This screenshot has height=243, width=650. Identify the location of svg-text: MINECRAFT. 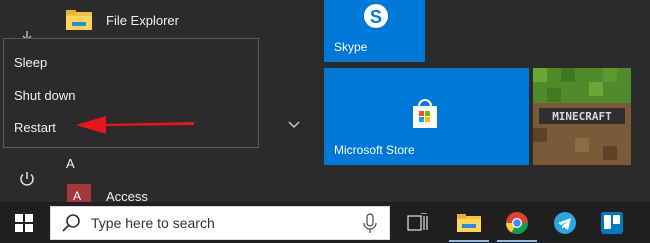
(582, 116).